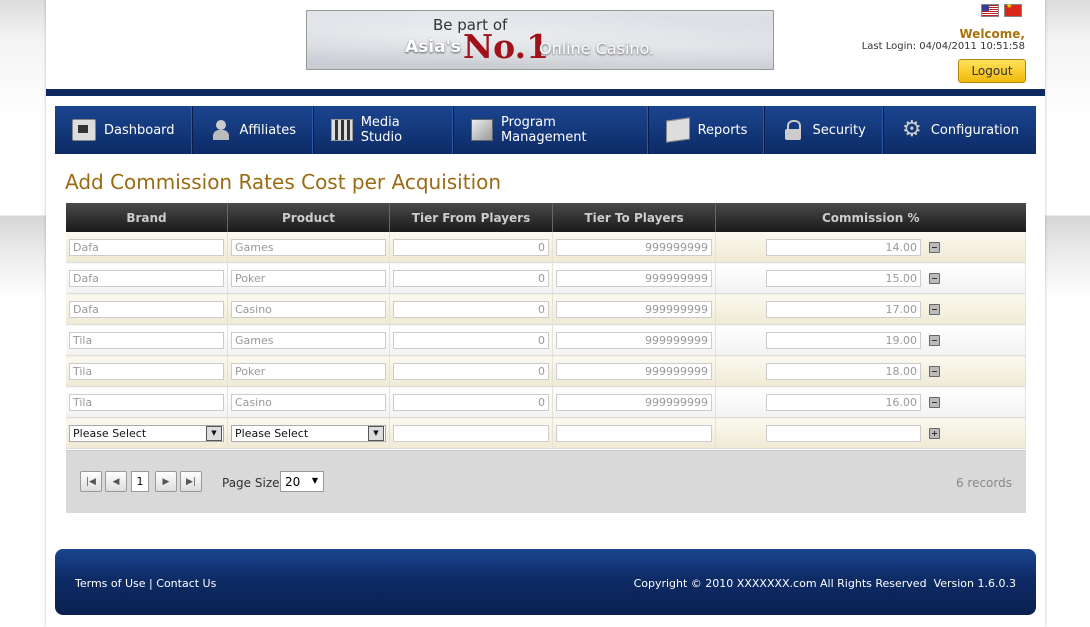 The height and width of the screenshot is (627, 1090). I want to click on new-tier-to-input, so click(634, 433).